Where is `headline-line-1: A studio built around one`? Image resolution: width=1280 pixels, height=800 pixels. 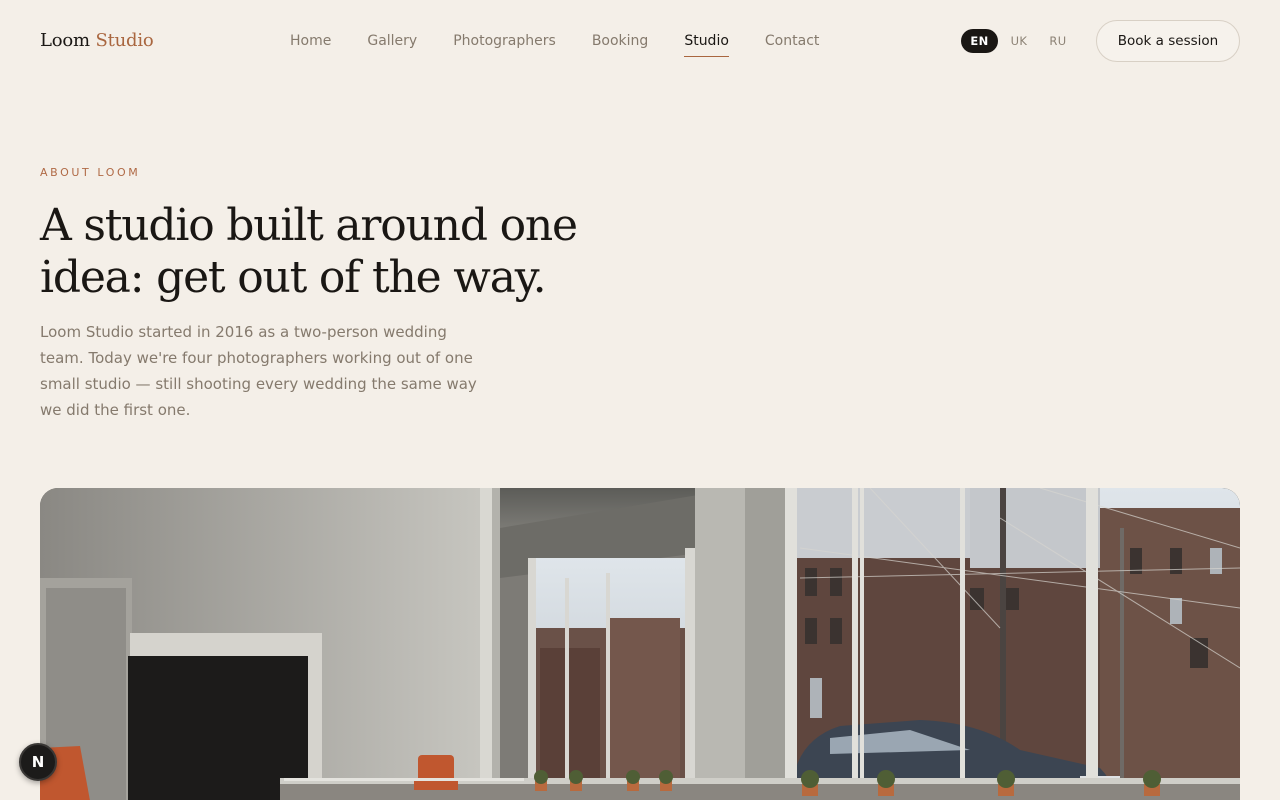
headline-line-1: A studio built around one is located at coordinates (309, 225).